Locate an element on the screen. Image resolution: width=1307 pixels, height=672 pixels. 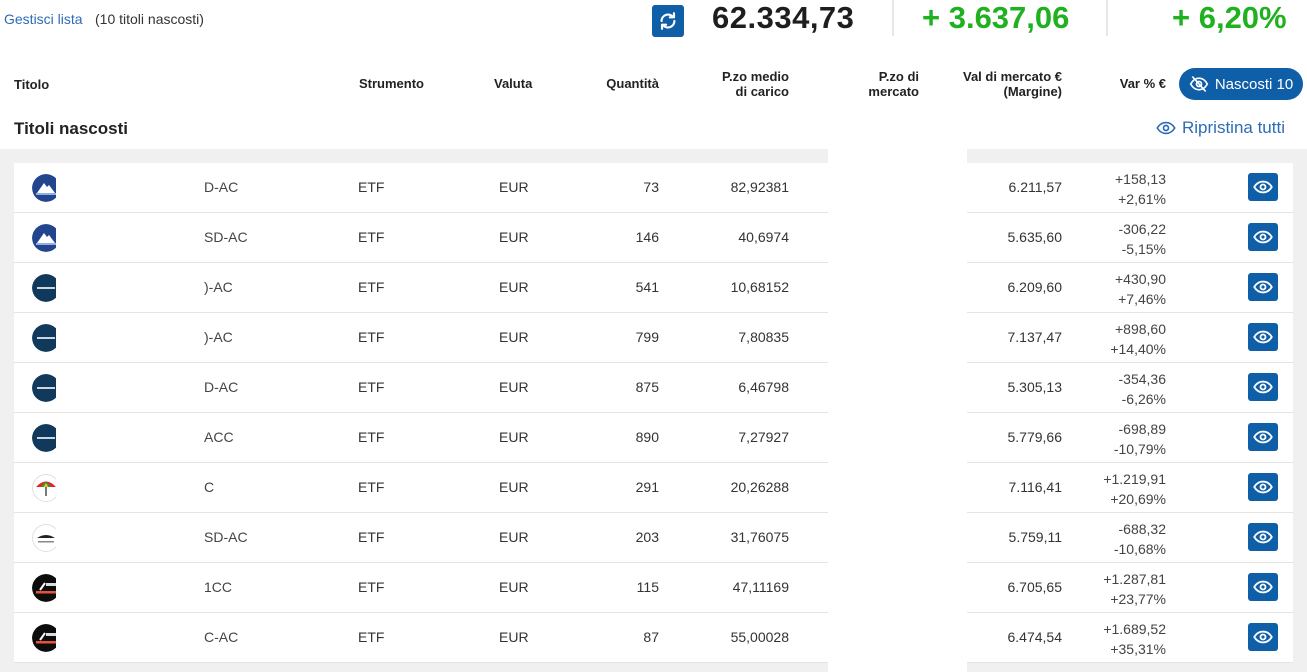
variation-abs: +898,60 is located at coordinates (1140, 329).